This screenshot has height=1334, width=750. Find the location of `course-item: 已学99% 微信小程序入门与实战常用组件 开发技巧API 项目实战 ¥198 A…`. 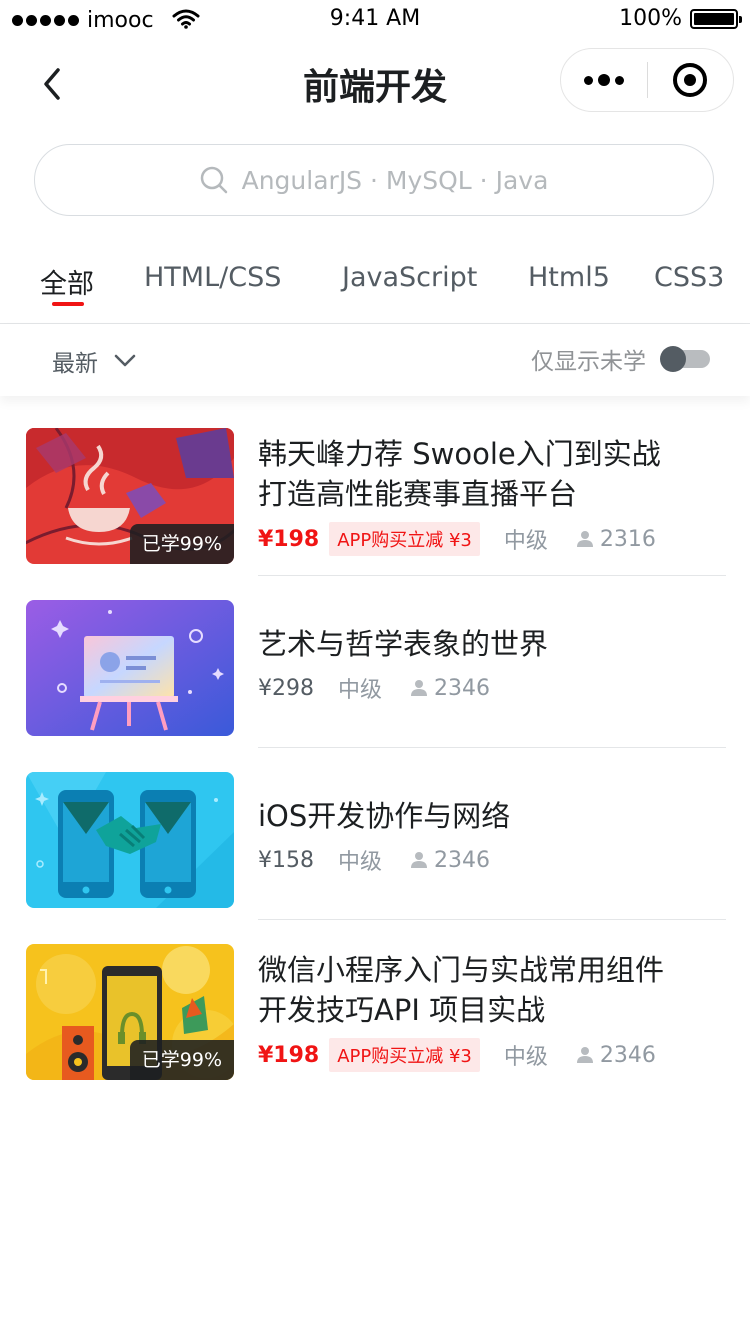

course-item: 已学99% 微信小程序入门与实战常用组件 开发技巧API 项目实战 ¥198 A… is located at coordinates (375, 1006).